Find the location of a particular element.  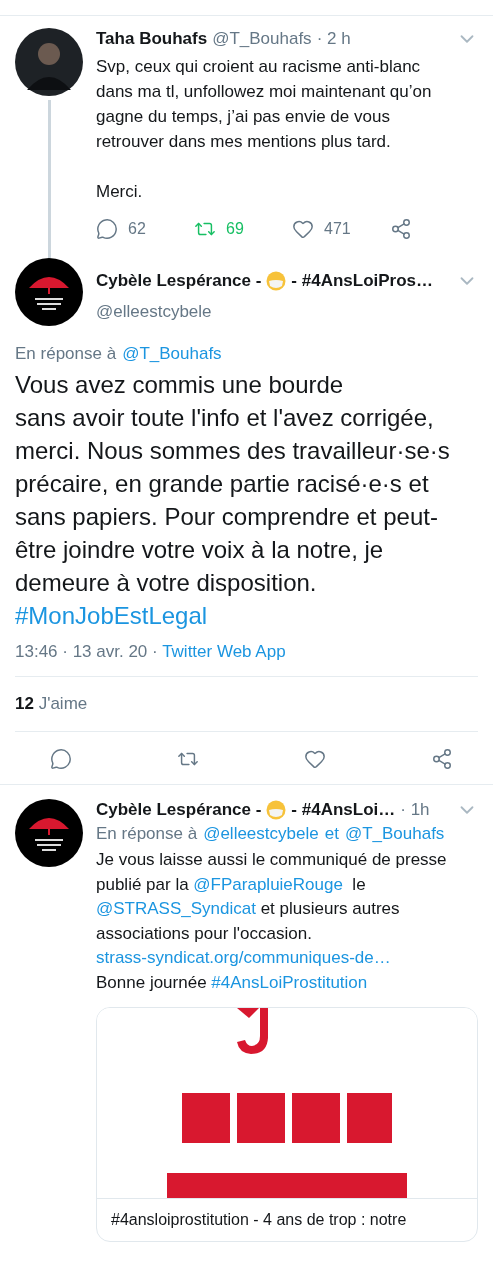

author-handle: @elleestcybele is located at coordinates (154, 311).